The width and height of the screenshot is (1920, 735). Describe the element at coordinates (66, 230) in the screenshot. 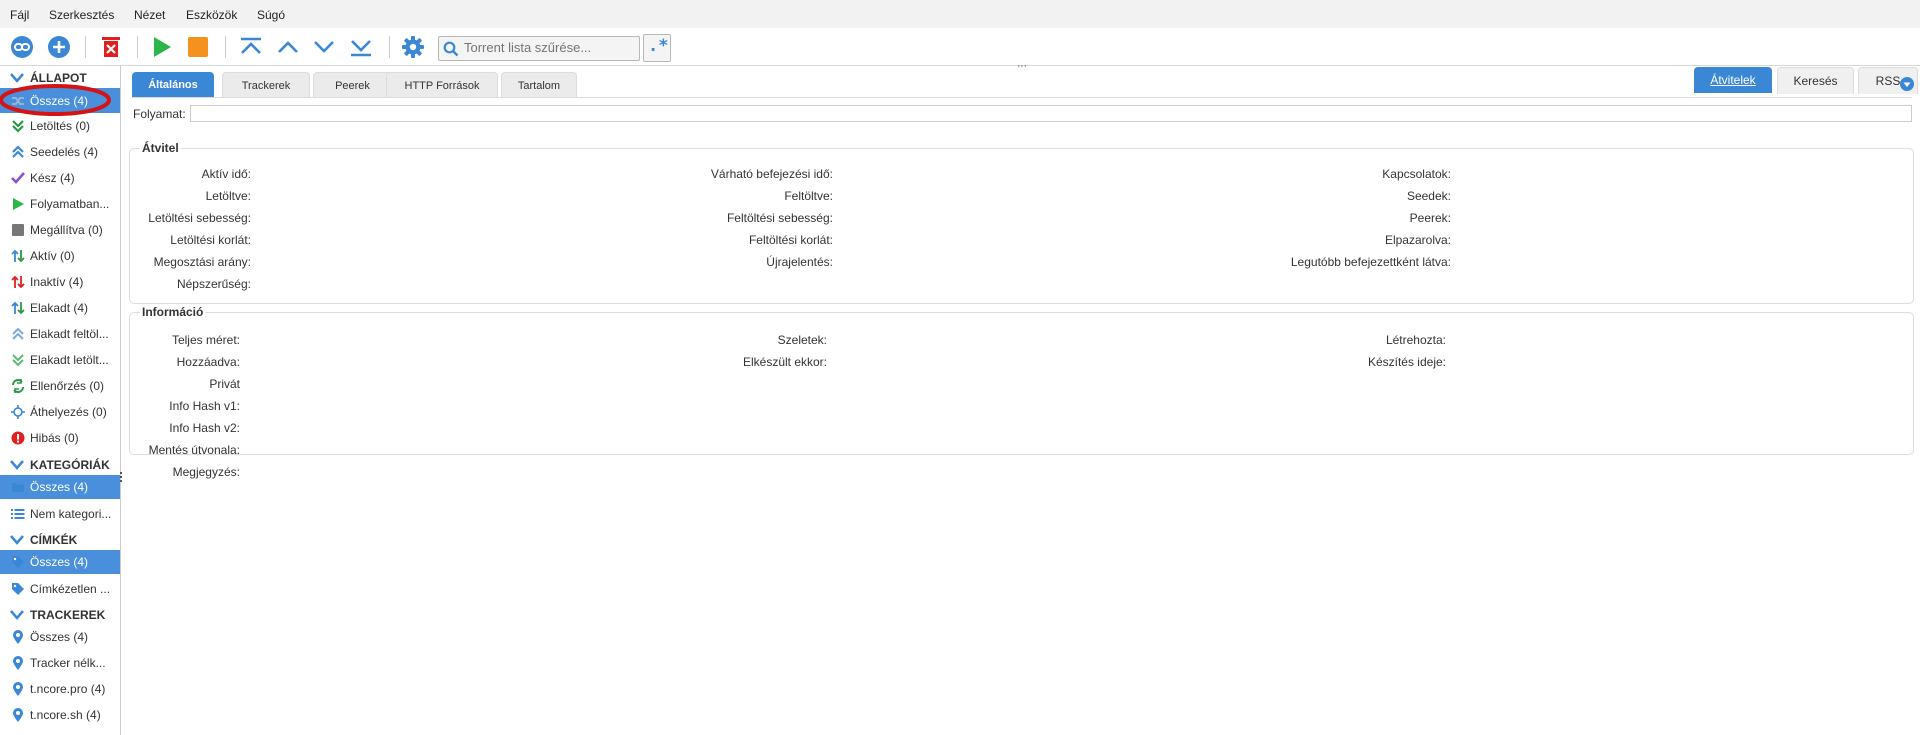

I see `sidebar-item-label: Megállítva (0)` at that location.